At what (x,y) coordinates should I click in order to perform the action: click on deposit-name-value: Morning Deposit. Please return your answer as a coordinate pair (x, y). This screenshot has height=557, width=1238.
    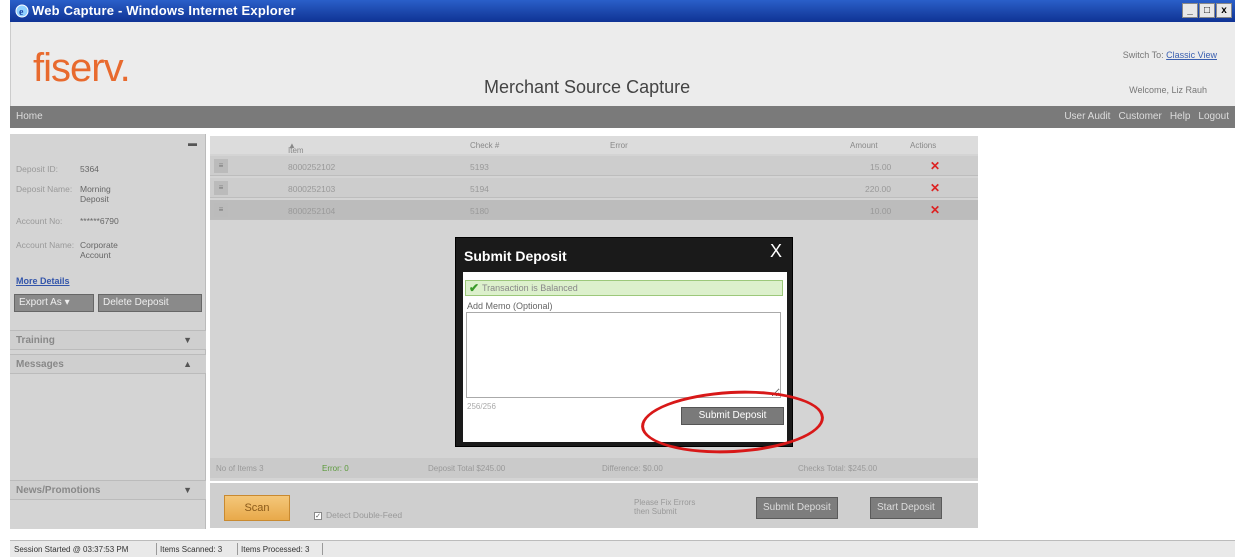
    Looking at the image, I should click on (95, 194).